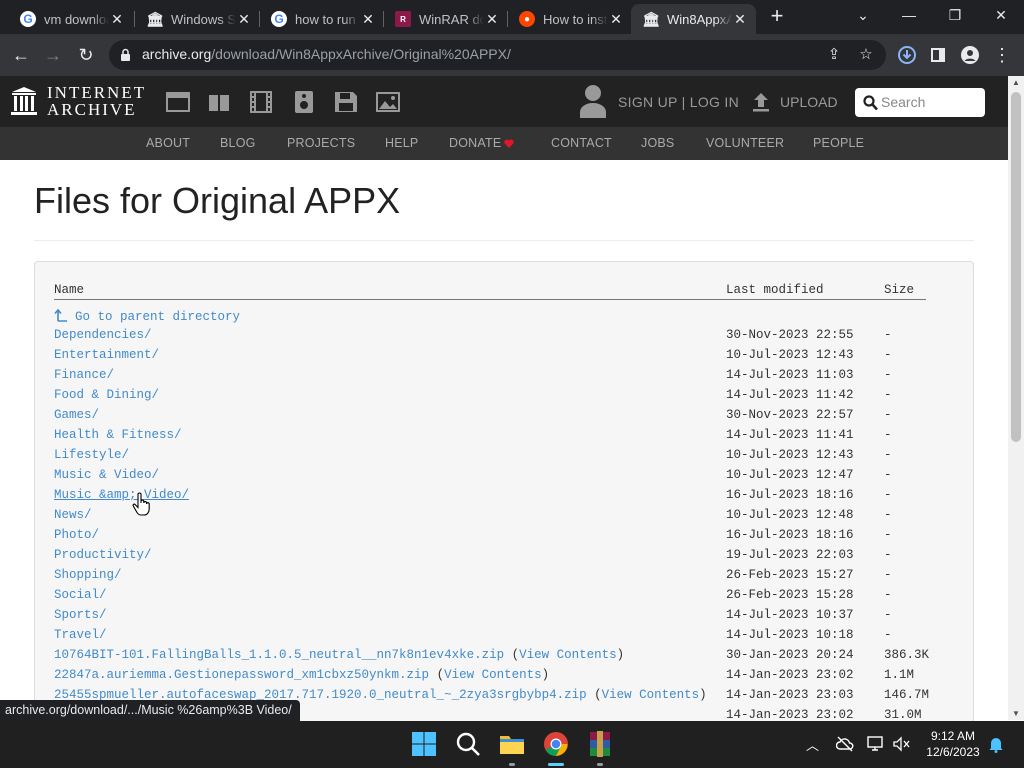 This screenshot has width=1024, height=768. Describe the element at coordinates (21, 55) in the screenshot. I see `back-arrow-icon: ←` at that location.